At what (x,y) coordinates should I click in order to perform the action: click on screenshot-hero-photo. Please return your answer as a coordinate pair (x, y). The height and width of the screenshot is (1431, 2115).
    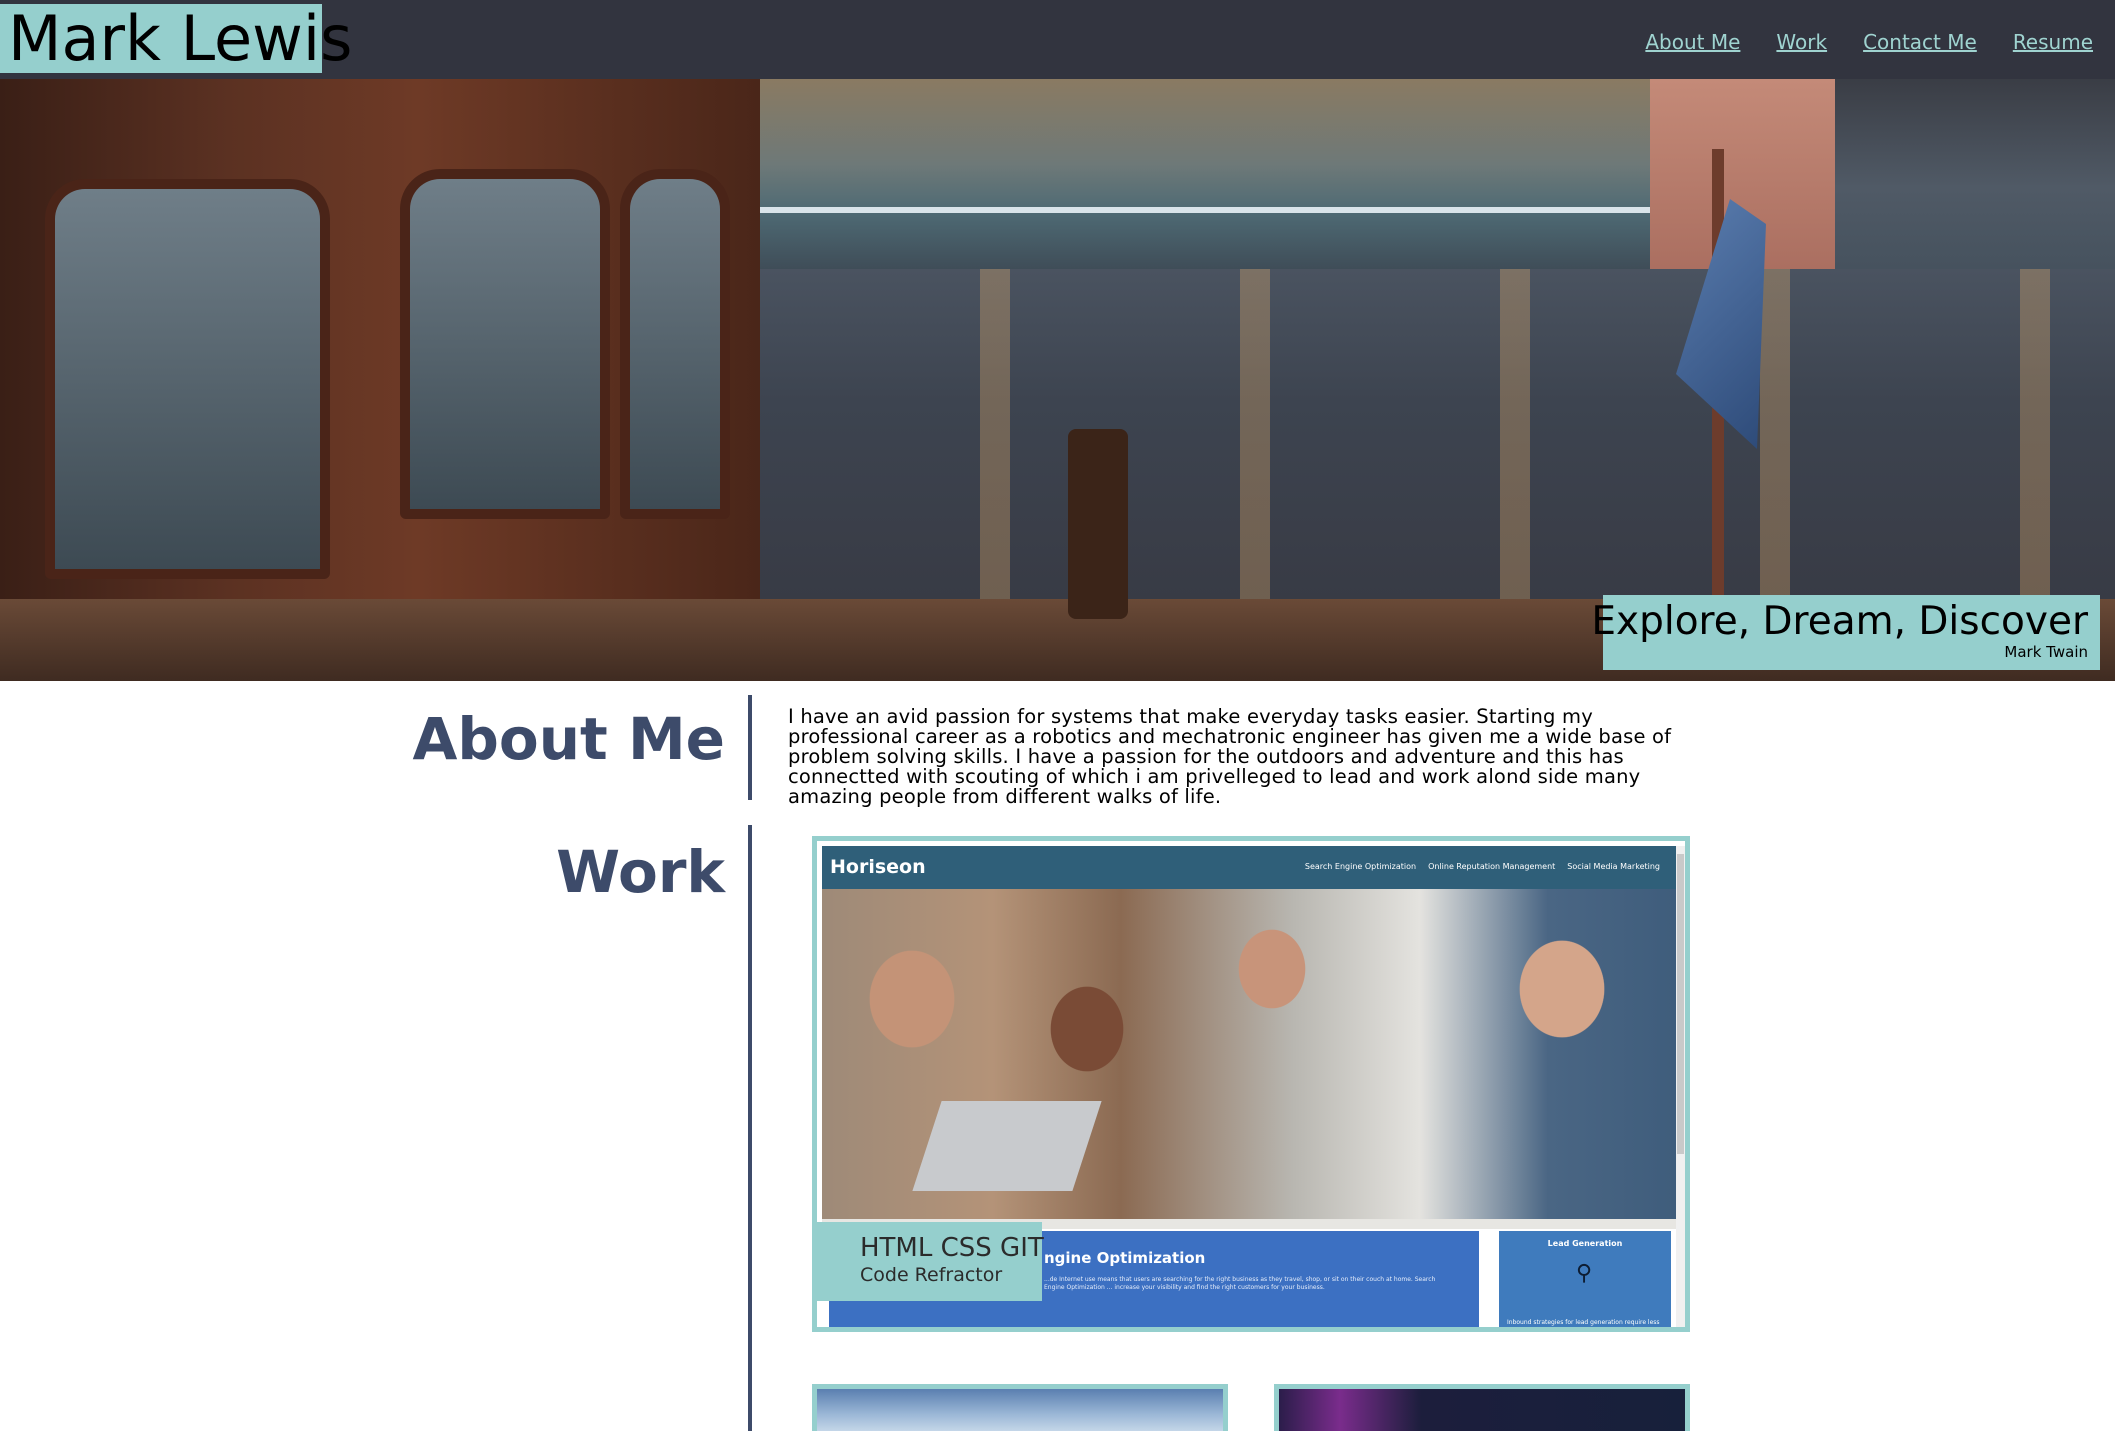
    Looking at the image, I should click on (1249, 1054).